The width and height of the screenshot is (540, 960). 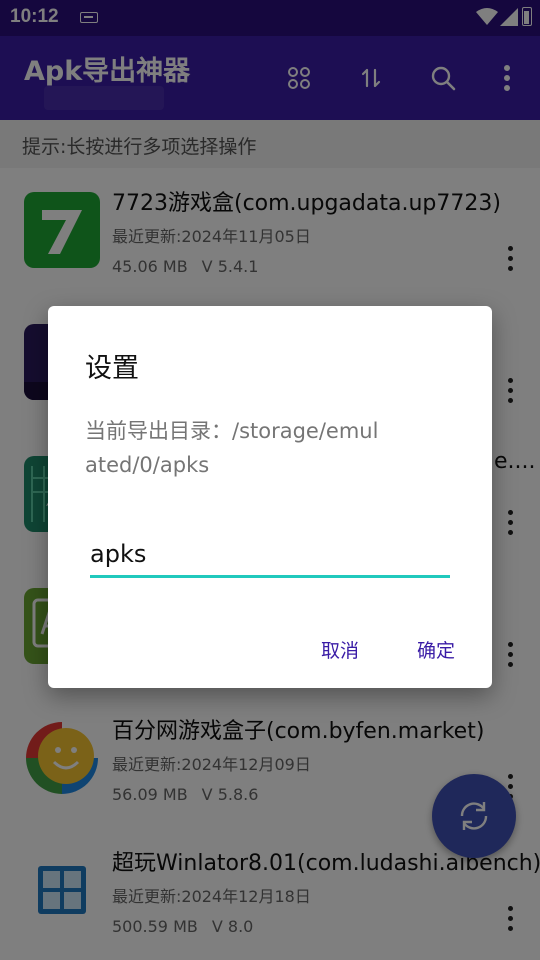 What do you see at coordinates (270, 555) in the screenshot?
I see `directory-name-input` at bounding box center [270, 555].